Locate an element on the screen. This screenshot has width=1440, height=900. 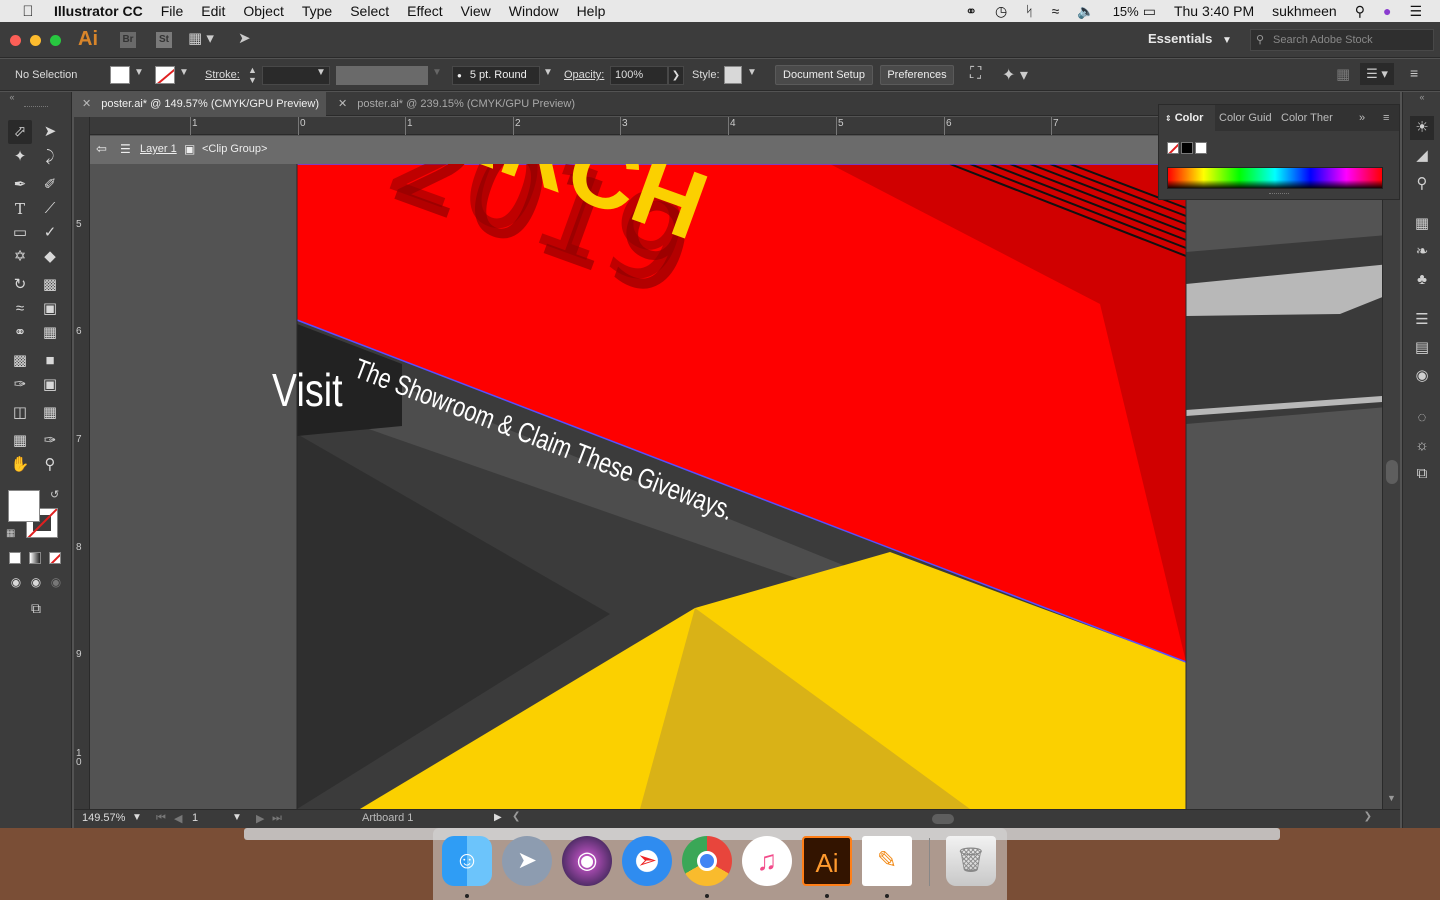
stroke-label: Stroke: is located at coordinates (222, 75).